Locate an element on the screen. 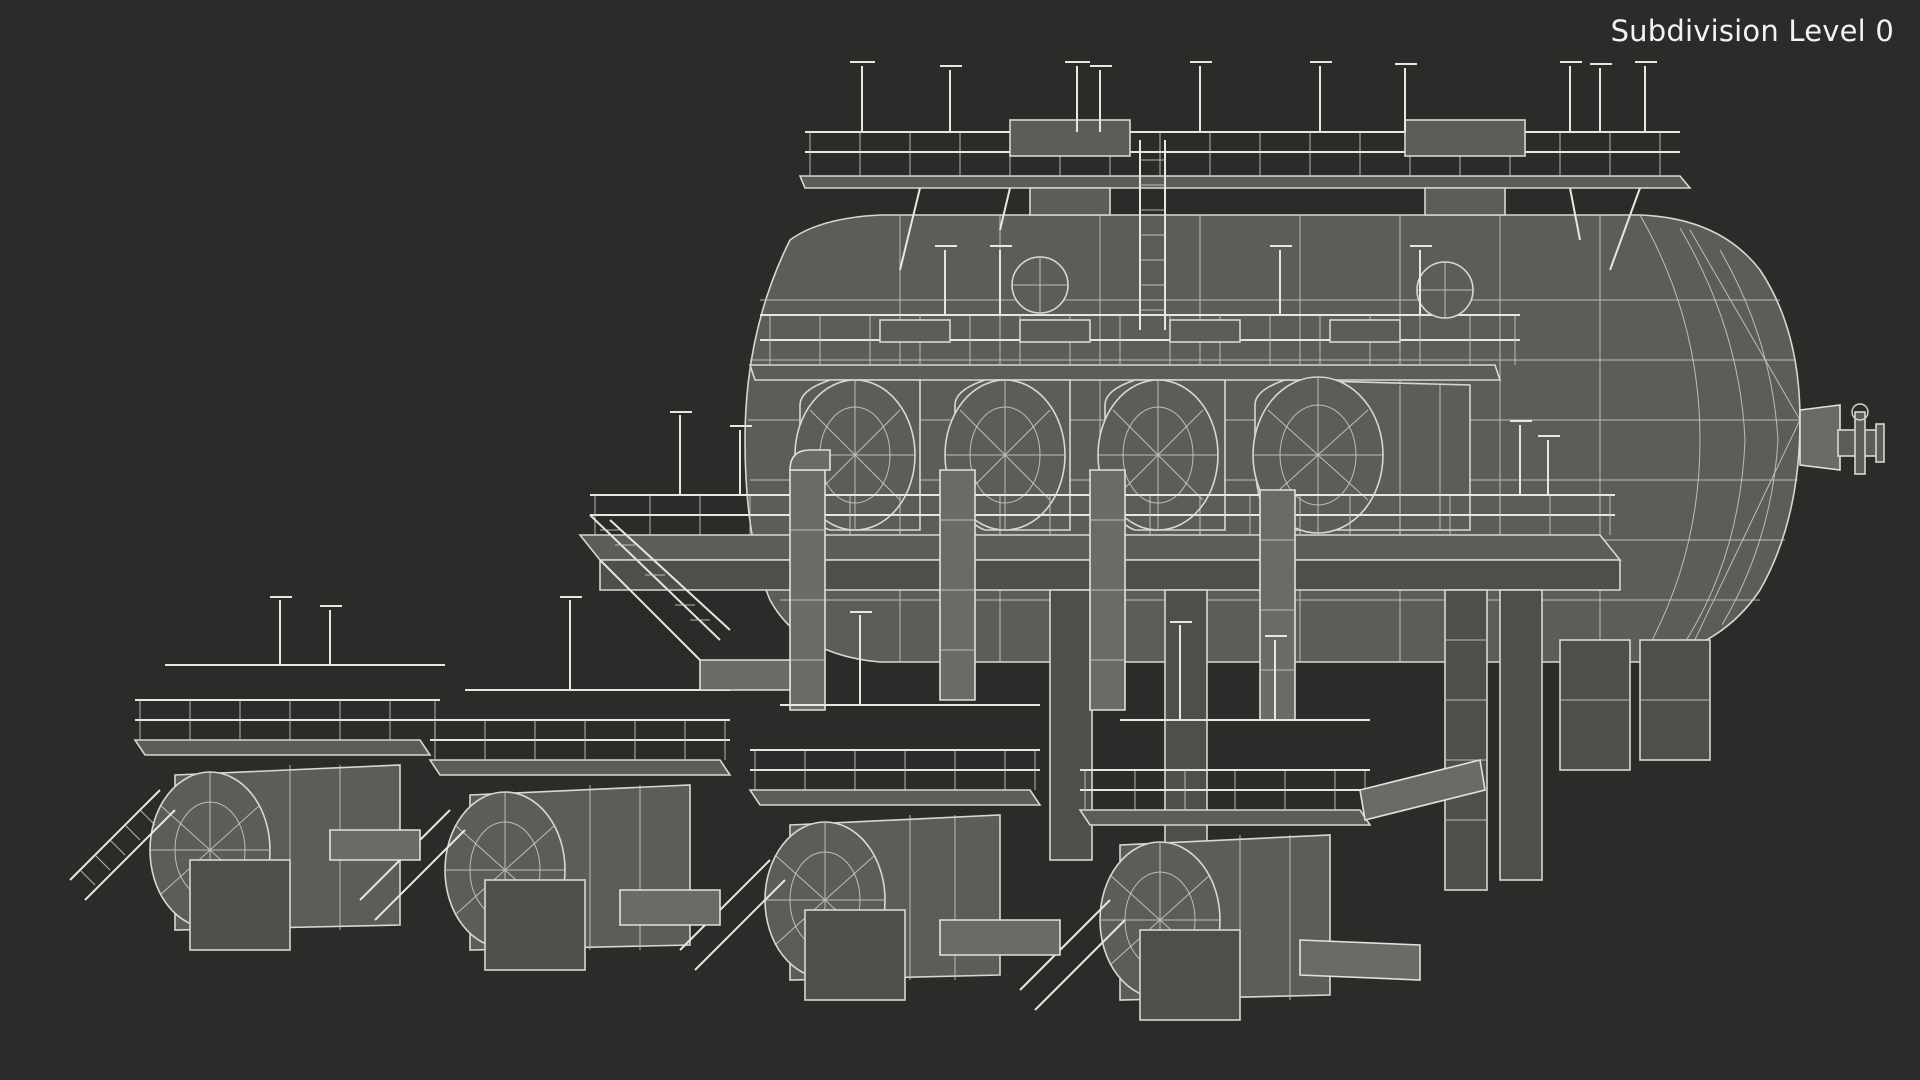  lamp-posts-top is located at coordinates (1253, 96).